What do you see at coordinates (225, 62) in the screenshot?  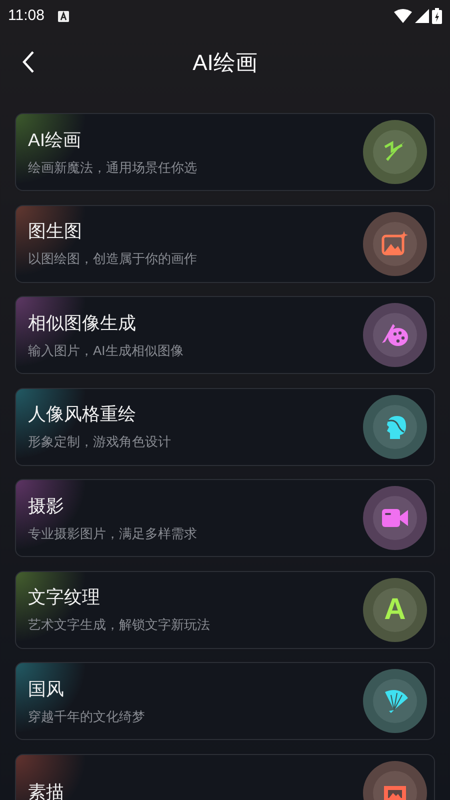 I see `page-title: AI绘画` at bounding box center [225, 62].